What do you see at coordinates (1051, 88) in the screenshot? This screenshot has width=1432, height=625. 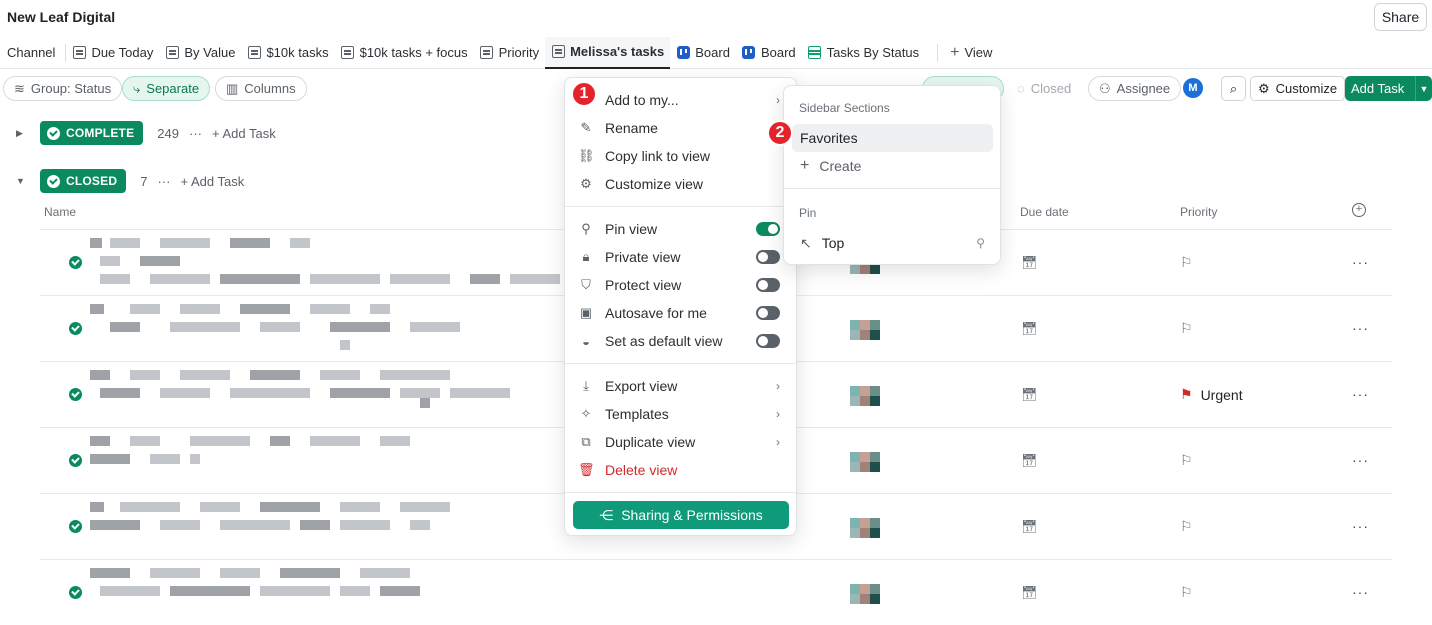 I see `closed-label: Closed` at bounding box center [1051, 88].